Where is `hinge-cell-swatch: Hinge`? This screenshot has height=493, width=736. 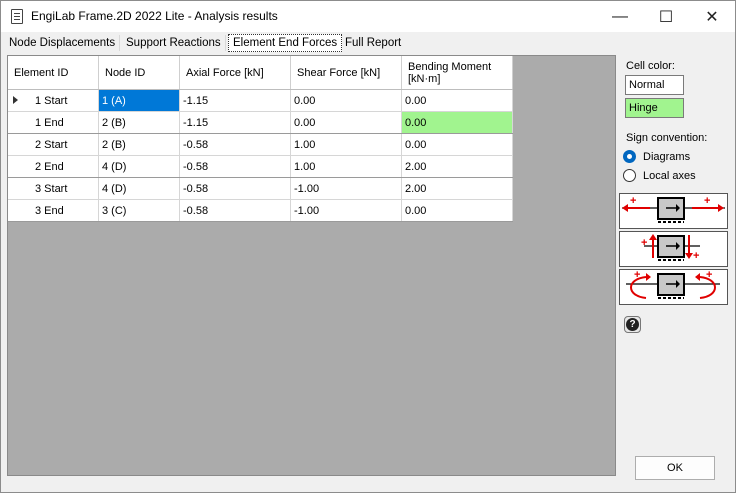
hinge-cell-swatch: Hinge is located at coordinates (654, 108).